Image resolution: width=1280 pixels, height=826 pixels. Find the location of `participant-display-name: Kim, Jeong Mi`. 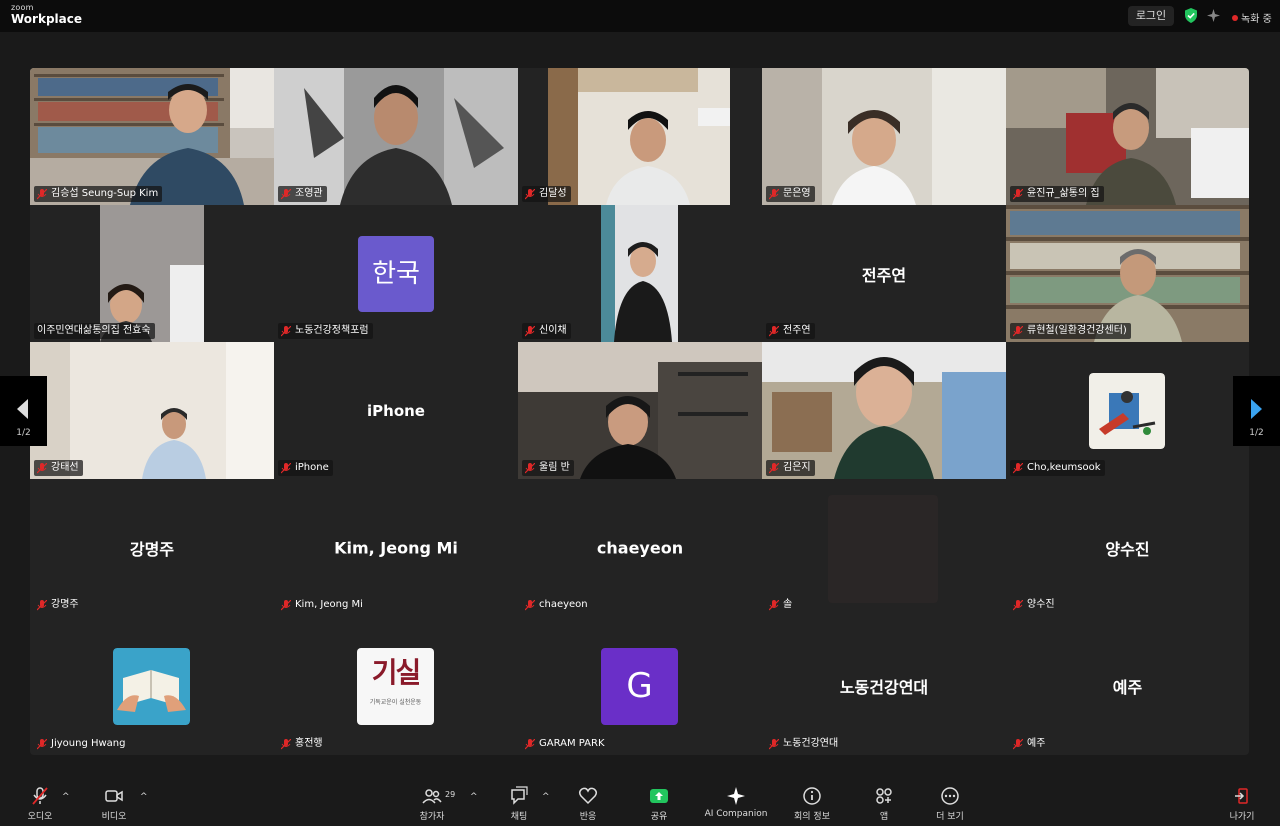

participant-display-name: Kim, Jeong Mi is located at coordinates (396, 547).